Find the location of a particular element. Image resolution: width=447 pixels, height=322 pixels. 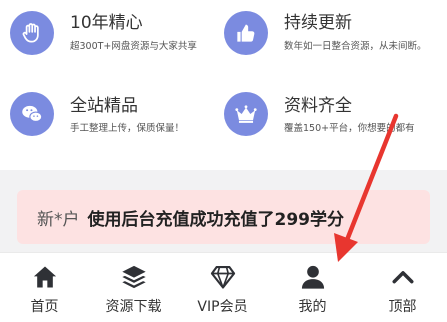

home-icon is located at coordinates (44, 277).